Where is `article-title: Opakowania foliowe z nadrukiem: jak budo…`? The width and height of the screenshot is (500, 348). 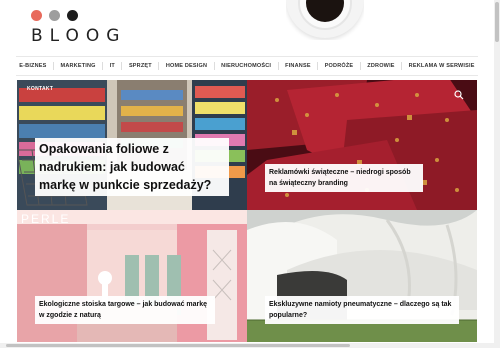 article-title: Opakowania foliowe z nadrukiem: jak budo… is located at coordinates (132, 167).